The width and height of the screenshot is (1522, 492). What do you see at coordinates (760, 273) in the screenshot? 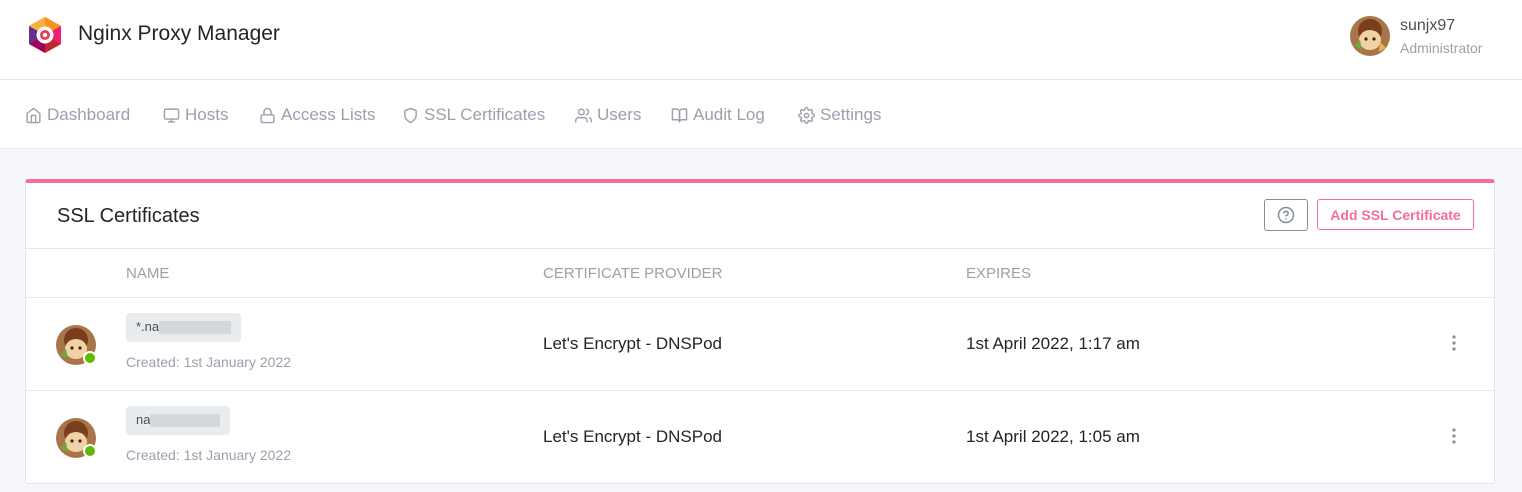
I see `table-header: Name Certificate Provider Expires` at bounding box center [760, 273].